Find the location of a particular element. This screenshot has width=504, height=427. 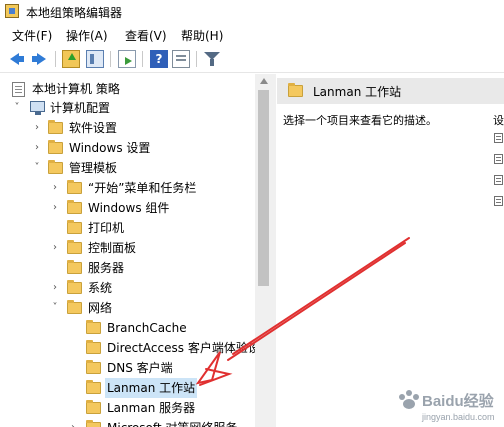

properties-icon is located at coordinates (181, 59).